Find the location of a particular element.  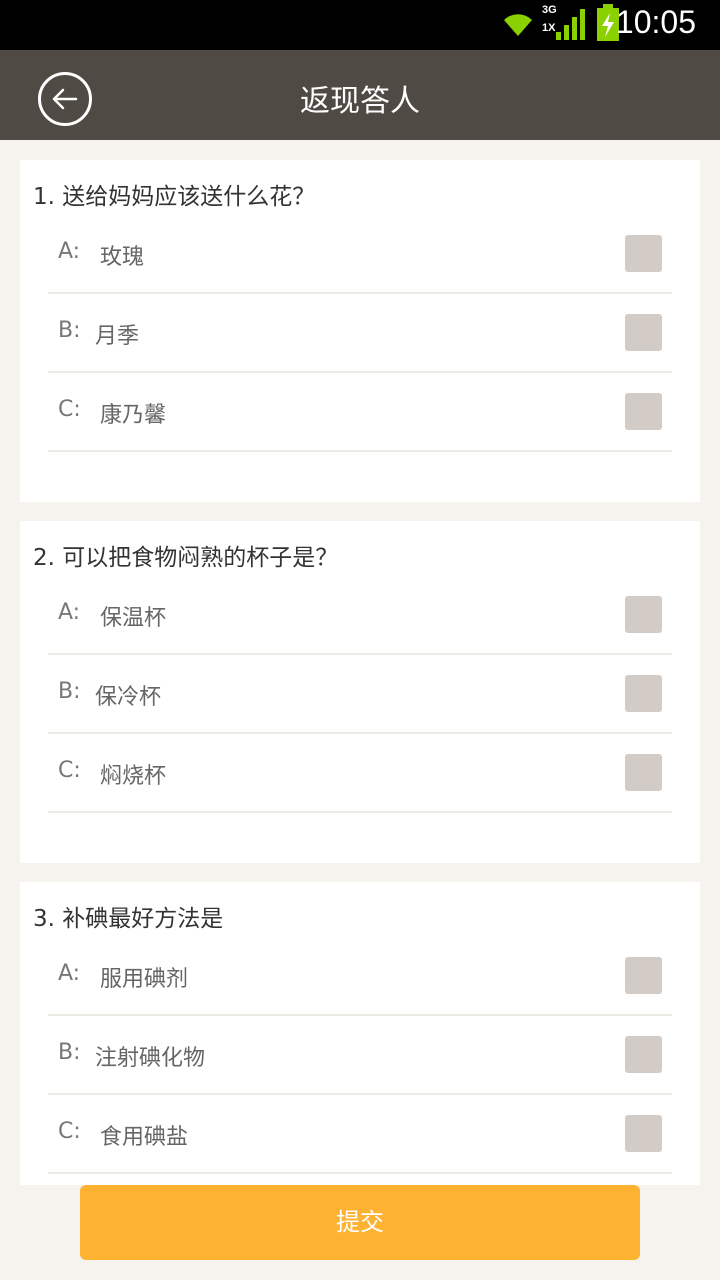

status-time: 10:05 is located at coordinates (655, 22).